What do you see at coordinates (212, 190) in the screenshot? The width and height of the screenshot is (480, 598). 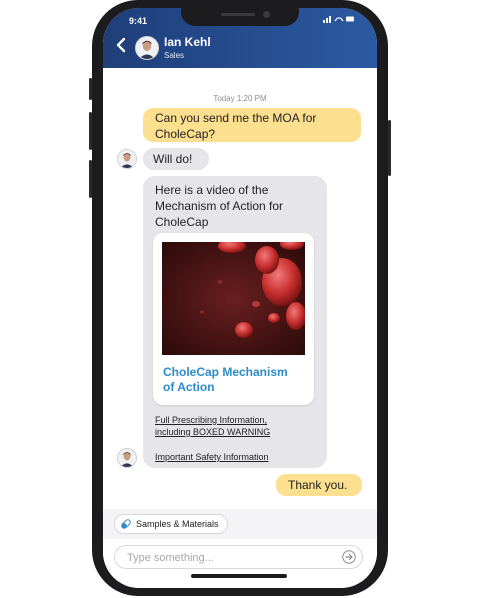 I see `message-text: Here is a video of the` at bounding box center [212, 190].